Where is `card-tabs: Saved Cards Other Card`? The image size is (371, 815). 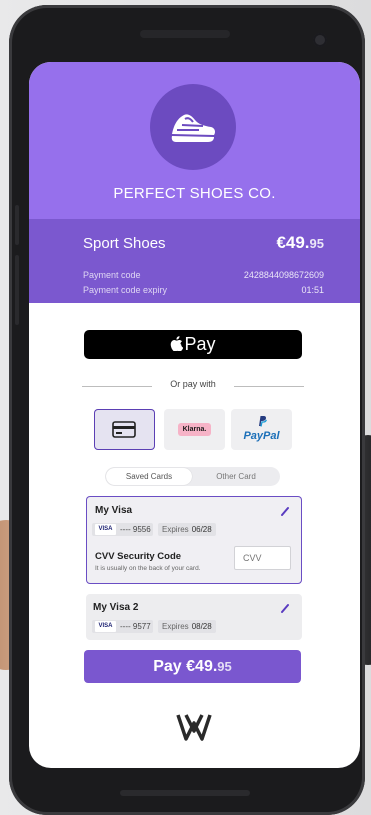
card-tabs: Saved Cards Other Card is located at coordinates (192, 476).